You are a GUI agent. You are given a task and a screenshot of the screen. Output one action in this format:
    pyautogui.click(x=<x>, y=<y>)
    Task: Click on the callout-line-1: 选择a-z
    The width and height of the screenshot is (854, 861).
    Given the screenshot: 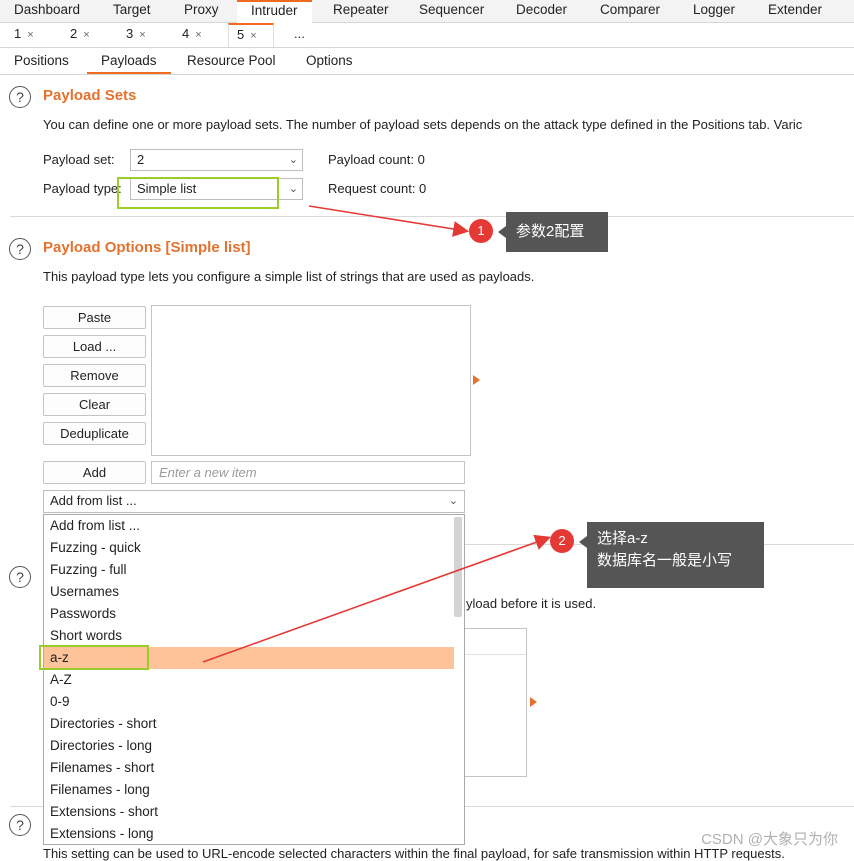 What is the action you would take?
    pyautogui.click(x=622, y=538)
    